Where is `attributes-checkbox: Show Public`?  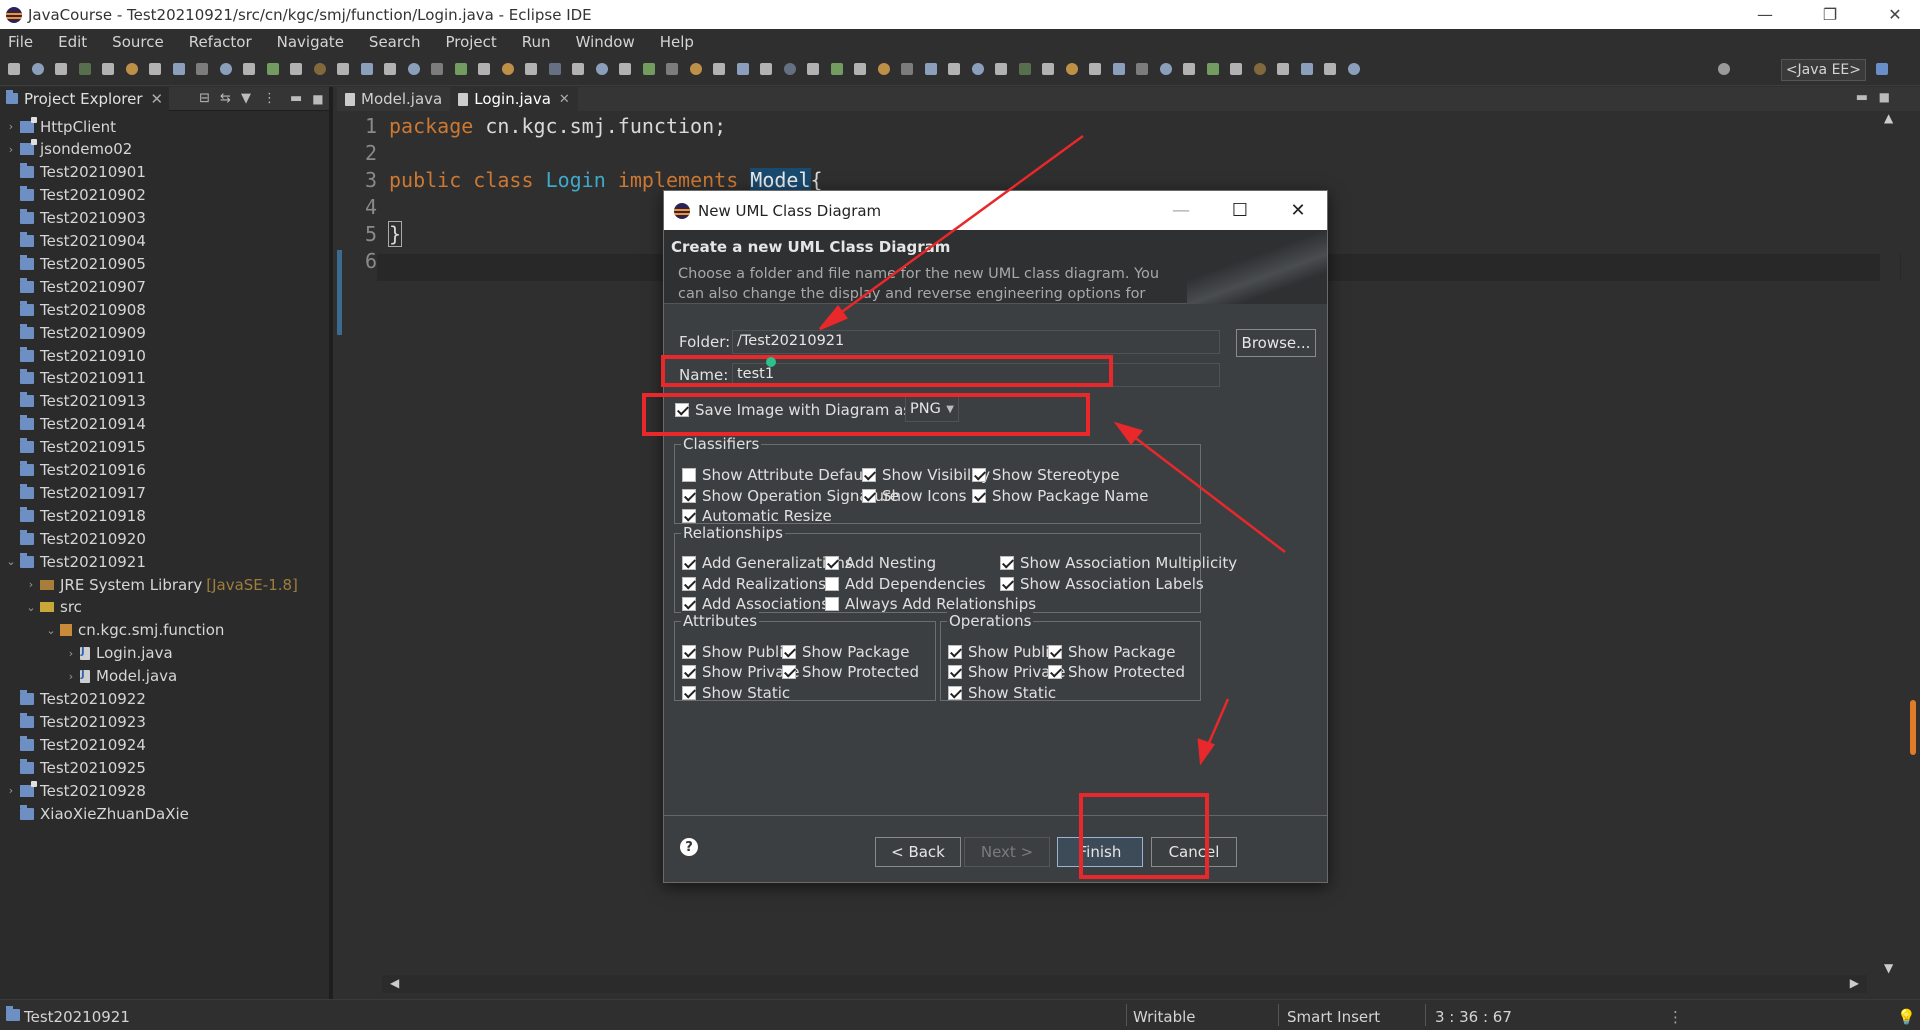
attributes-checkbox: Show Public is located at coordinates (737, 652).